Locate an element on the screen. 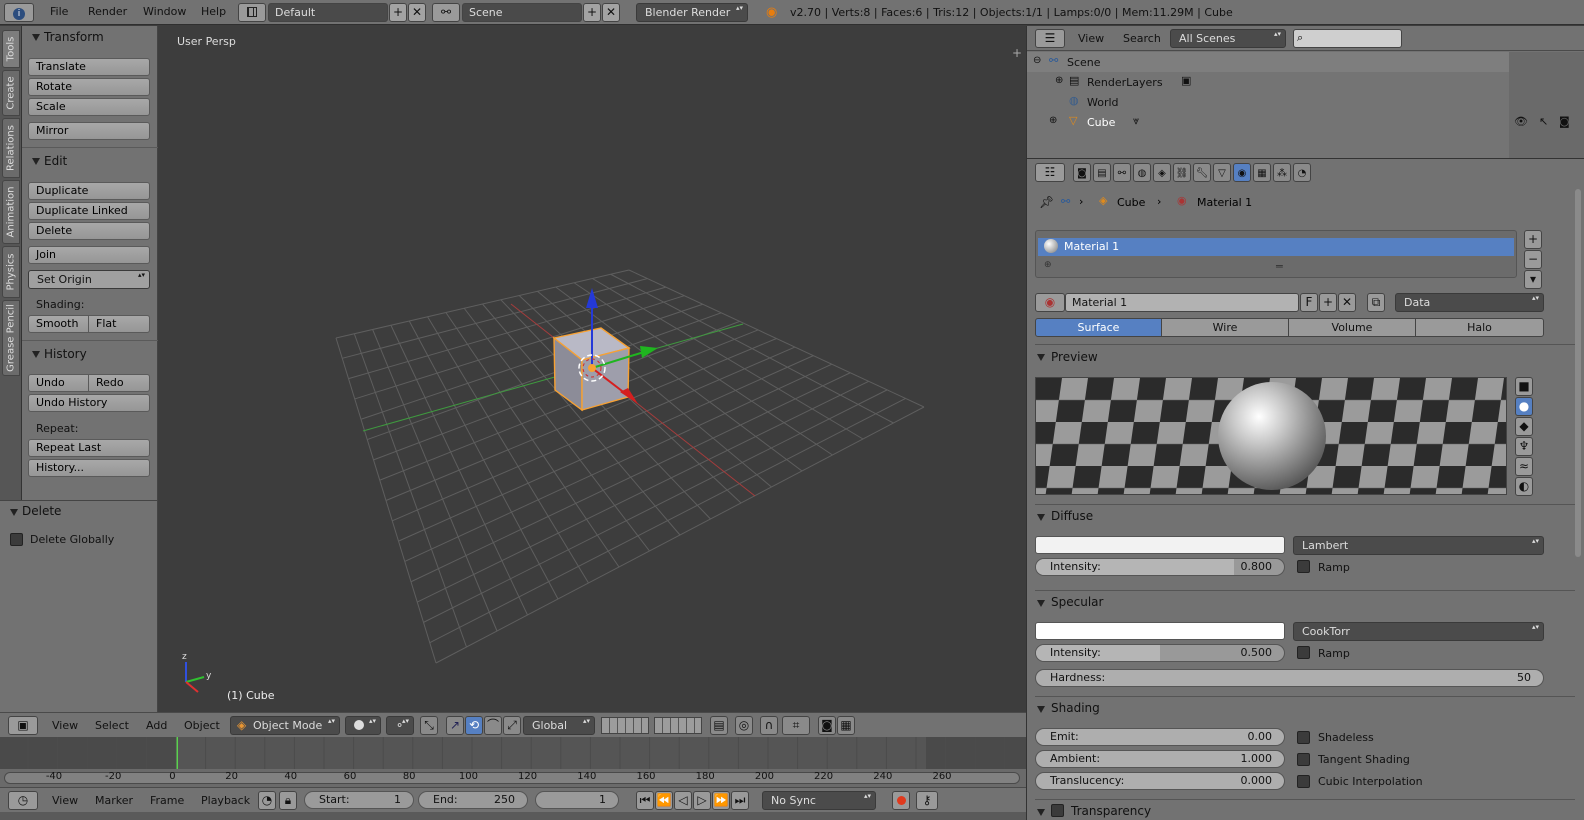 The width and height of the screenshot is (1584, 820). hardness-slider: Hardness: 50 is located at coordinates (1289, 678).